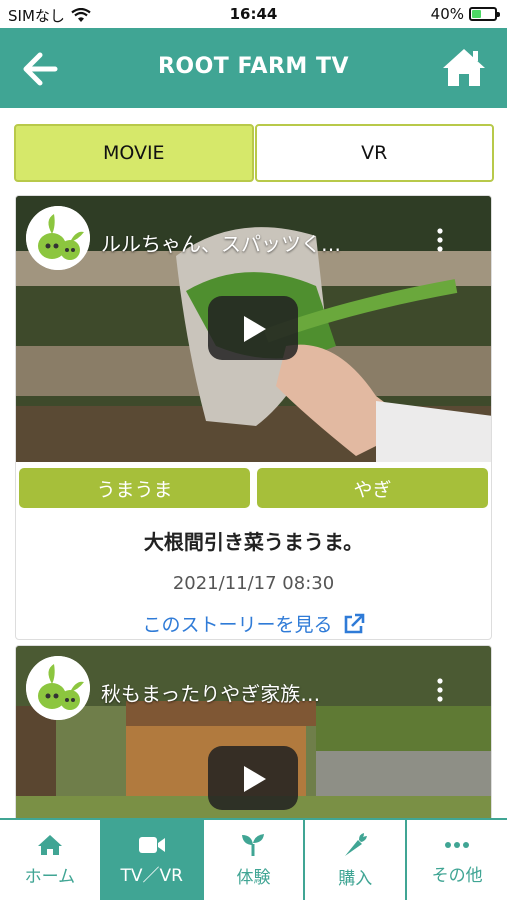 This screenshot has height=900, width=507. What do you see at coordinates (253, 844) in the screenshot?
I see `sprout-icon` at bounding box center [253, 844].